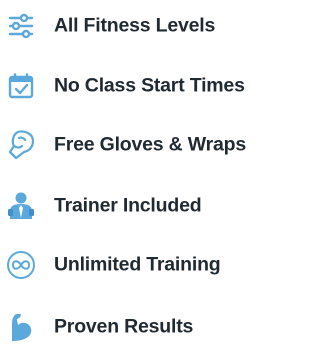 This screenshot has height=344, width=320. I want to click on feature-label: No Class Start Times, so click(149, 85).